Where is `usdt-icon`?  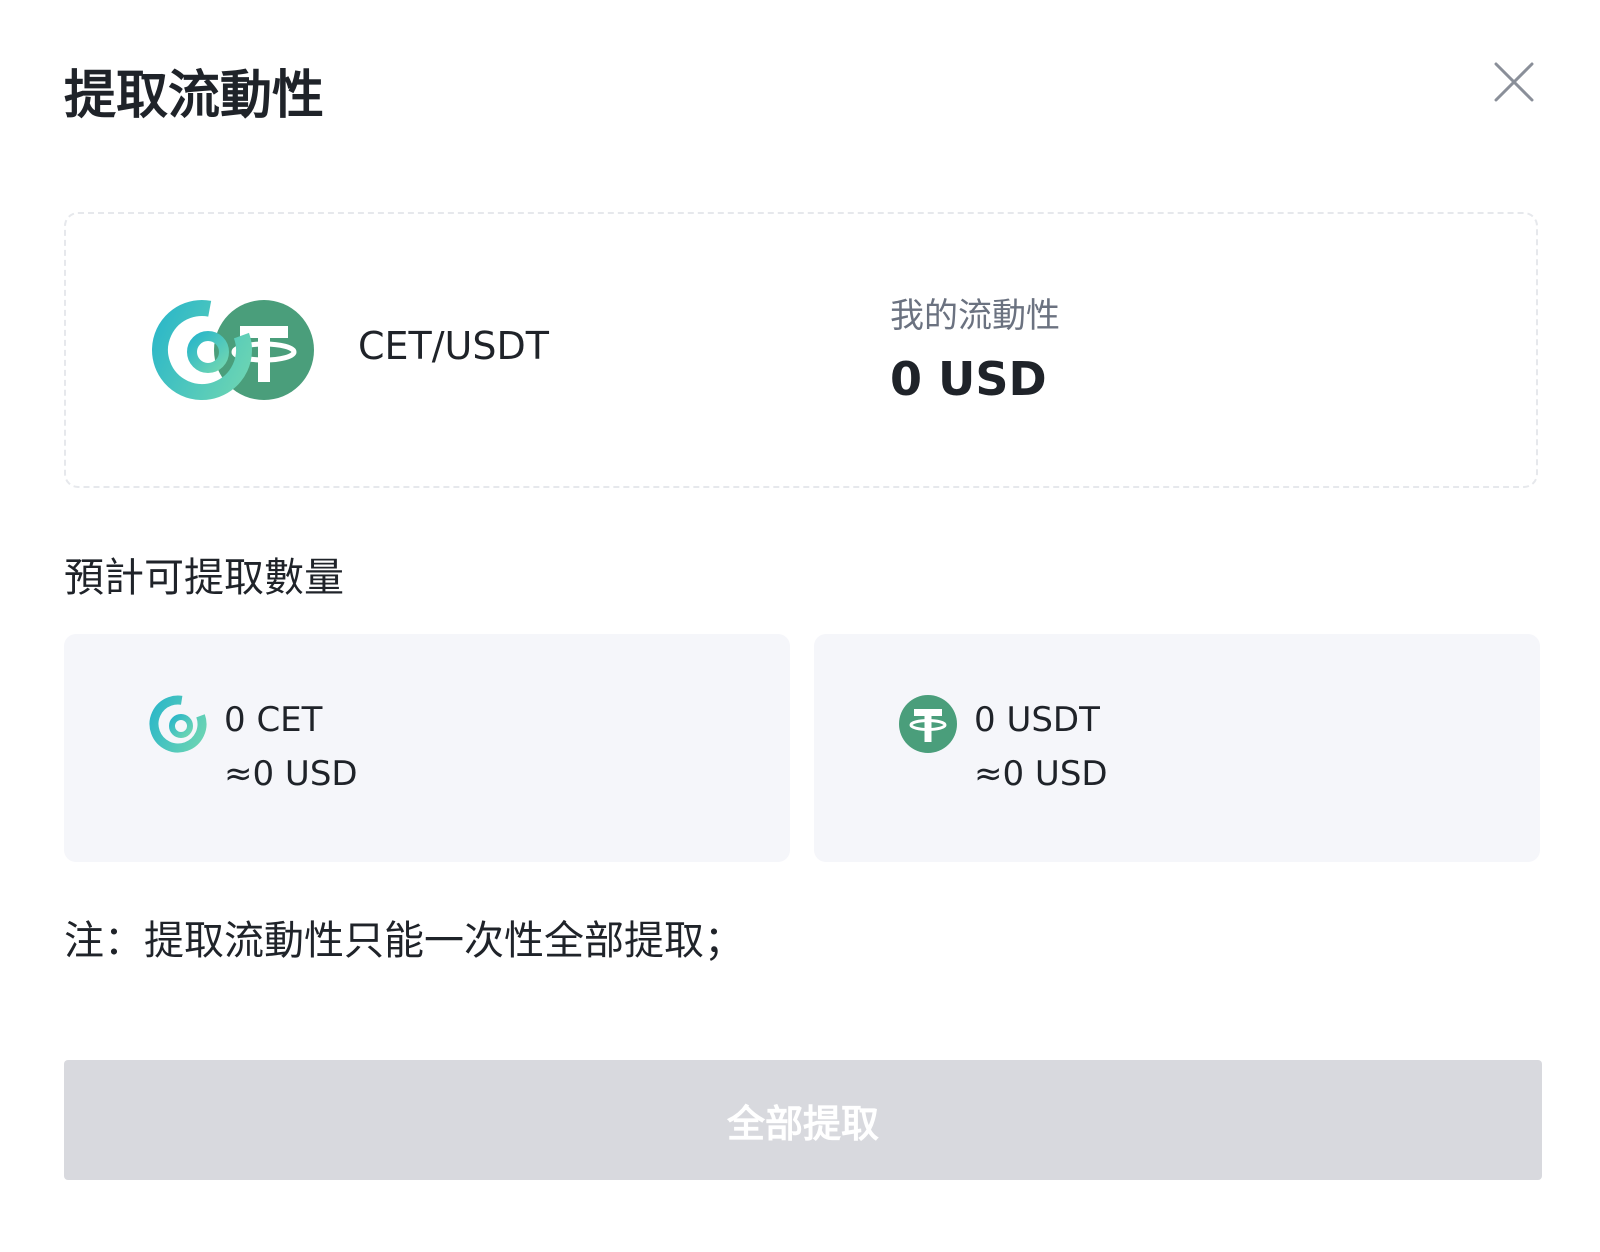 usdt-icon is located at coordinates (928, 724).